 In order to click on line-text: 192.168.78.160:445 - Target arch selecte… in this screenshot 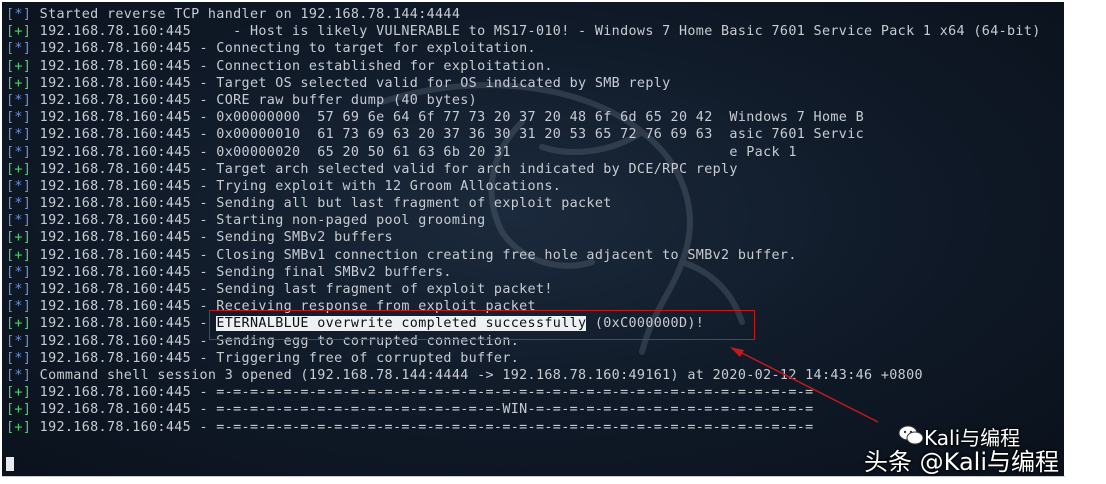, I will do `click(384, 169)`.